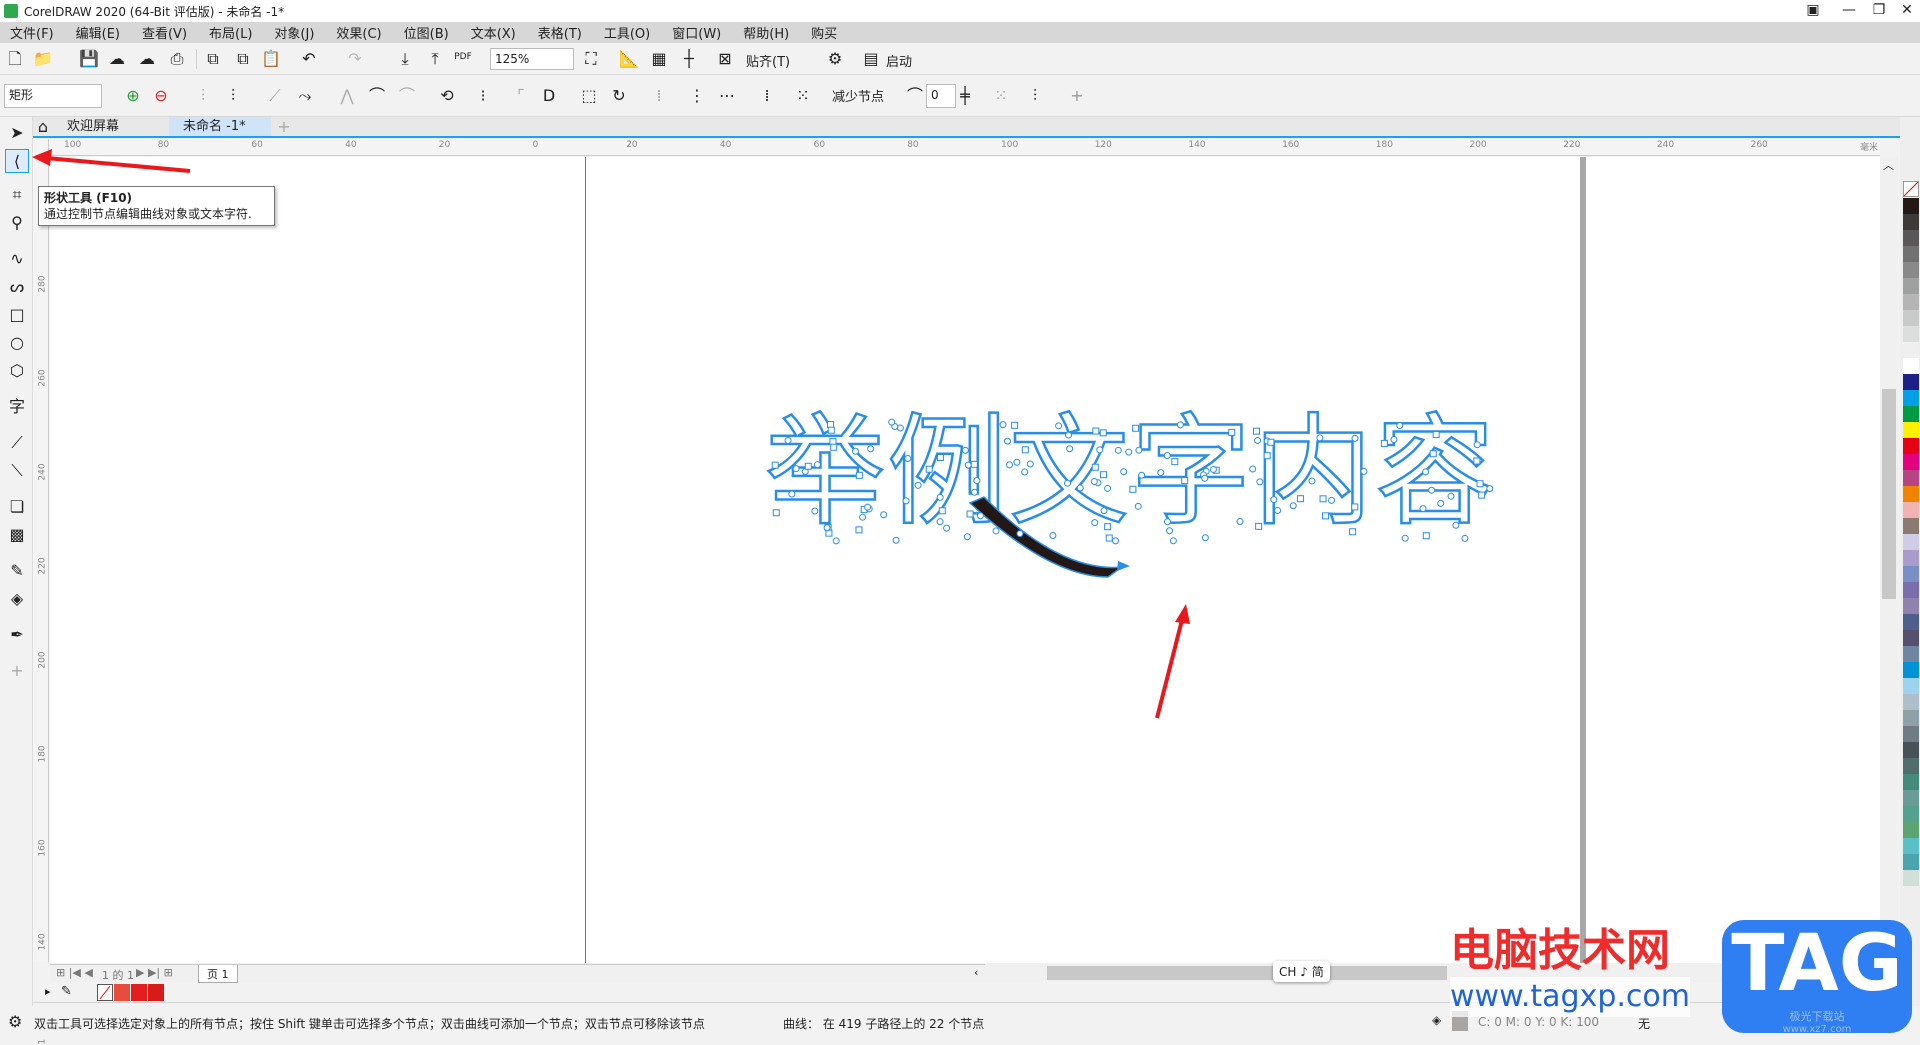  What do you see at coordinates (305, 96) in the screenshot?
I see `to-curve-icon: ⤳` at bounding box center [305, 96].